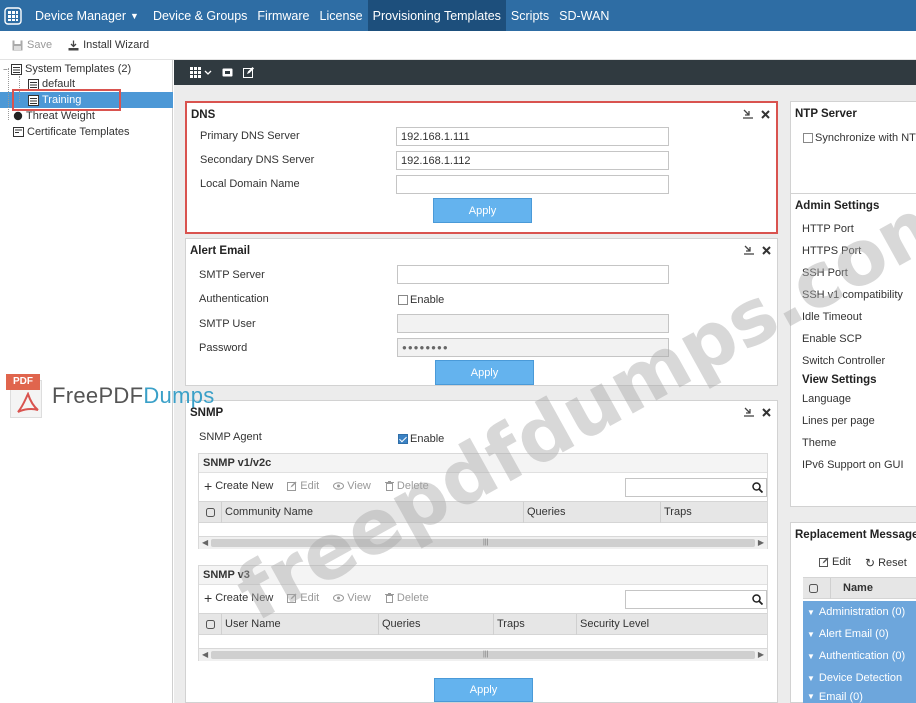  Describe the element at coordinates (421, 300) in the screenshot. I see `authentication-enable-checkbox: Enable` at that location.